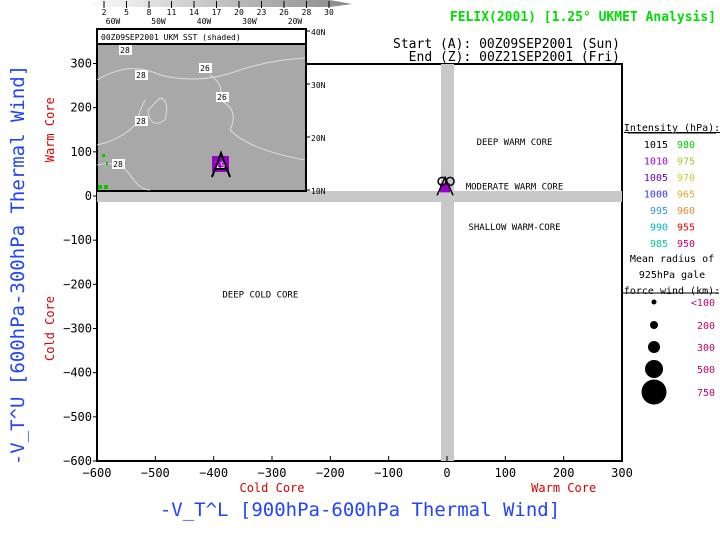 The width and height of the screenshot is (720, 540). What do you see at coordinates (88, 196) in the screenshot?
I see `y-tick-label: 0` at bounding box center [88, 196].